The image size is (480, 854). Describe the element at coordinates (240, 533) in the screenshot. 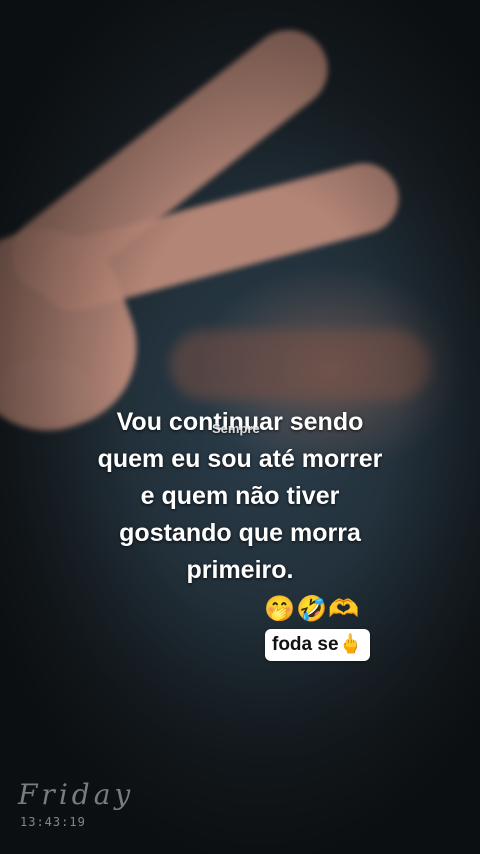

I see `caption-line: gostando que morra` at that location.